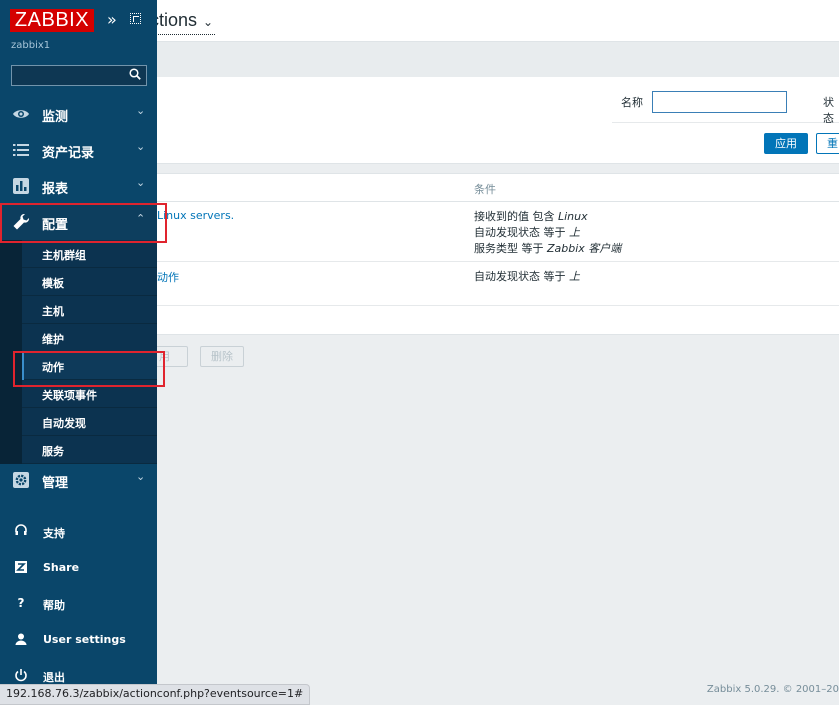  I want to click on submenu-item-host-groups: 主机群组, so click(89, 254).